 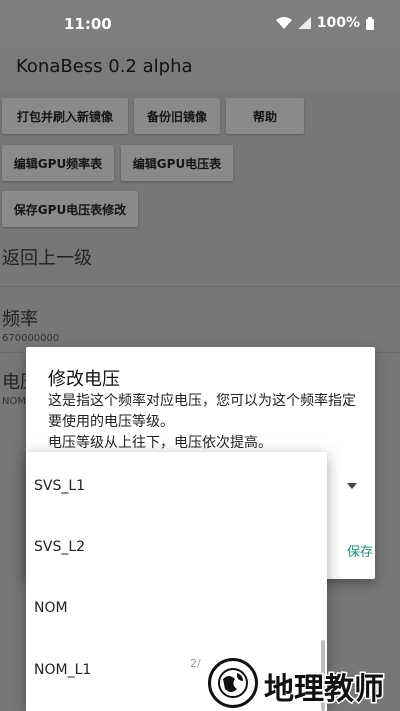 I want to click on app-bar: KonaBess 0.2 alpha, so click(x=200, y=69).